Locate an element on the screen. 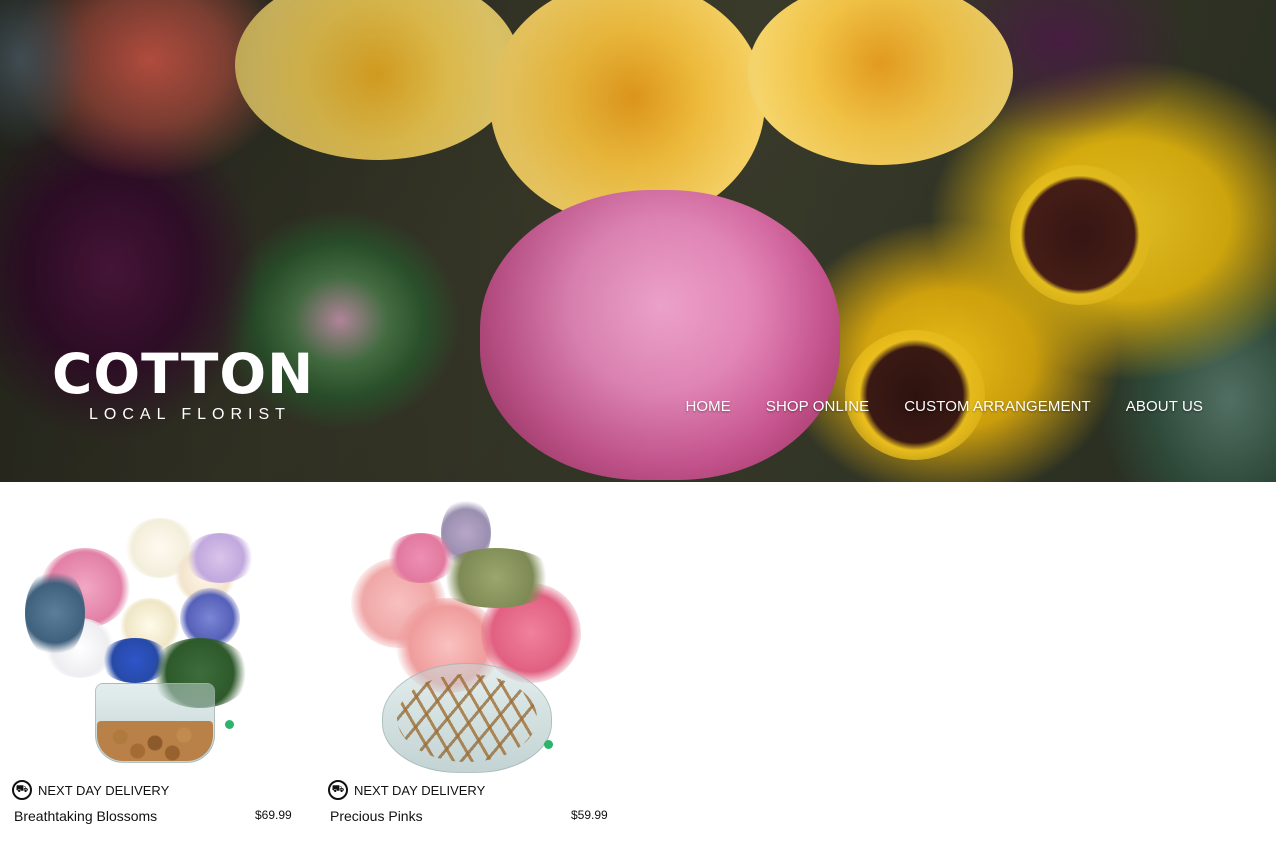  site-logo: COTTON LOCAL FLORIST is located at coordinates (183, 384).